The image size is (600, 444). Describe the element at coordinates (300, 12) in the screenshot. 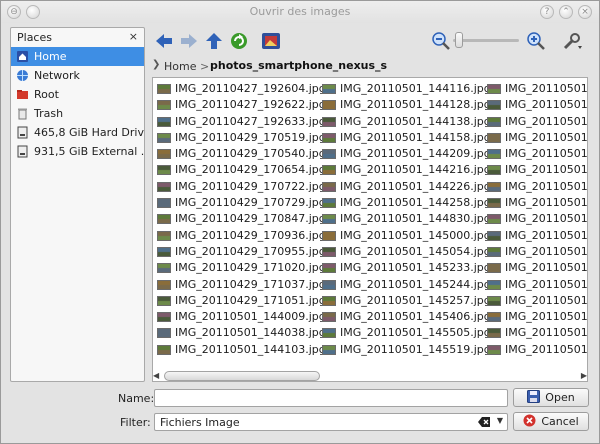

I see `title-bar: ⊖ Ouvrir des images ? ⌃ ×` at that location.